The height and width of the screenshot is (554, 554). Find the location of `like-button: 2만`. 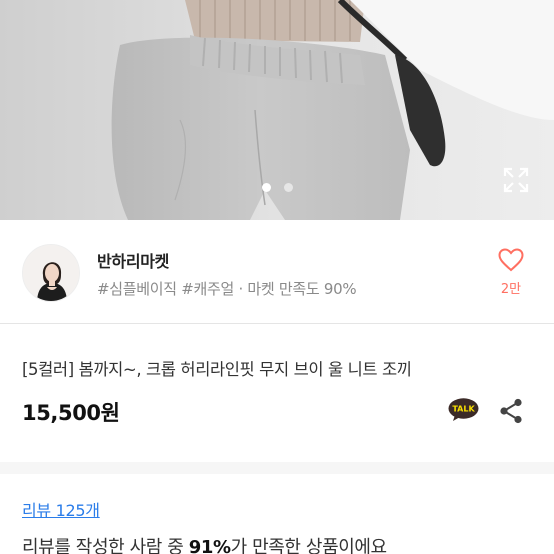

like-button: 2만 is located at coordinates (511, 274).